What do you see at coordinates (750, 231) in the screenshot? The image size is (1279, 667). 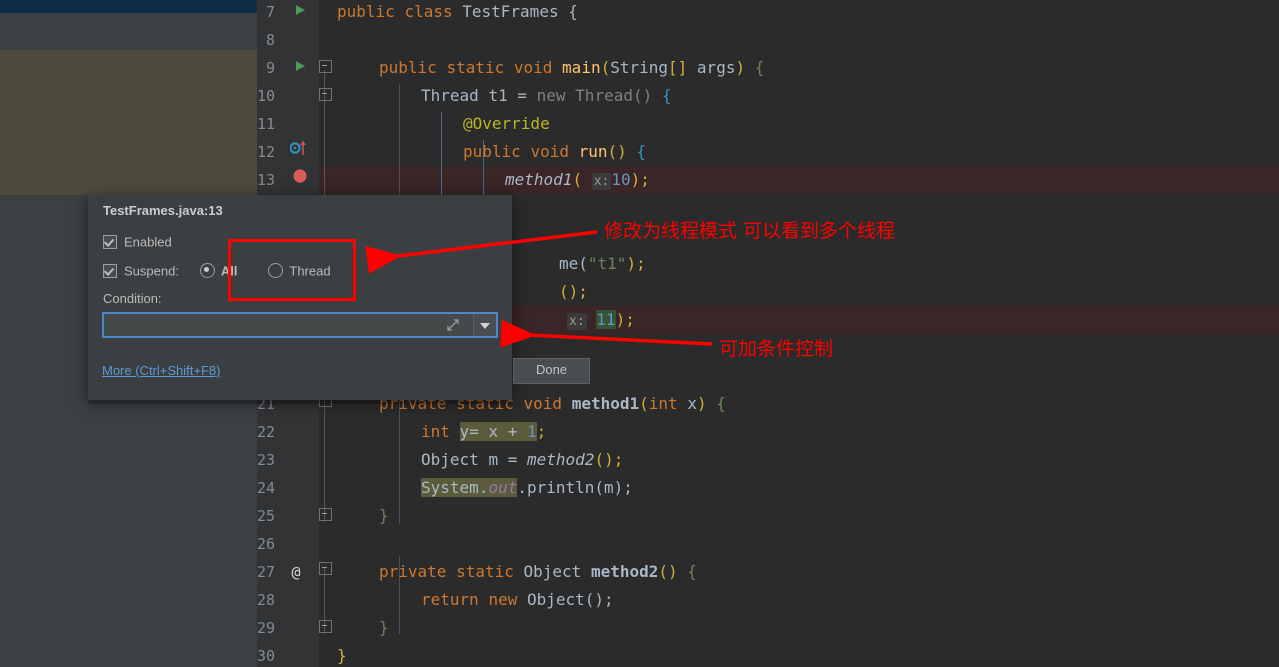 I see `annotation-text-thread-mode: 修改为线程模式 可以看到多个线程` at bounding box center [750, 231].